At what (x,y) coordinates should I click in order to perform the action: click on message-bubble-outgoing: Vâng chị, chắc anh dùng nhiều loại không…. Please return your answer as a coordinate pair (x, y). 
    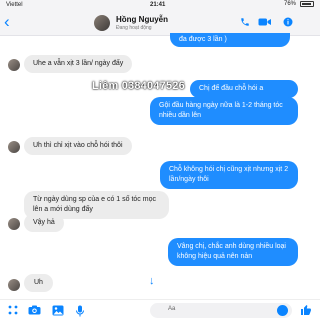
    Looking at the image, I should click on (233, 252).